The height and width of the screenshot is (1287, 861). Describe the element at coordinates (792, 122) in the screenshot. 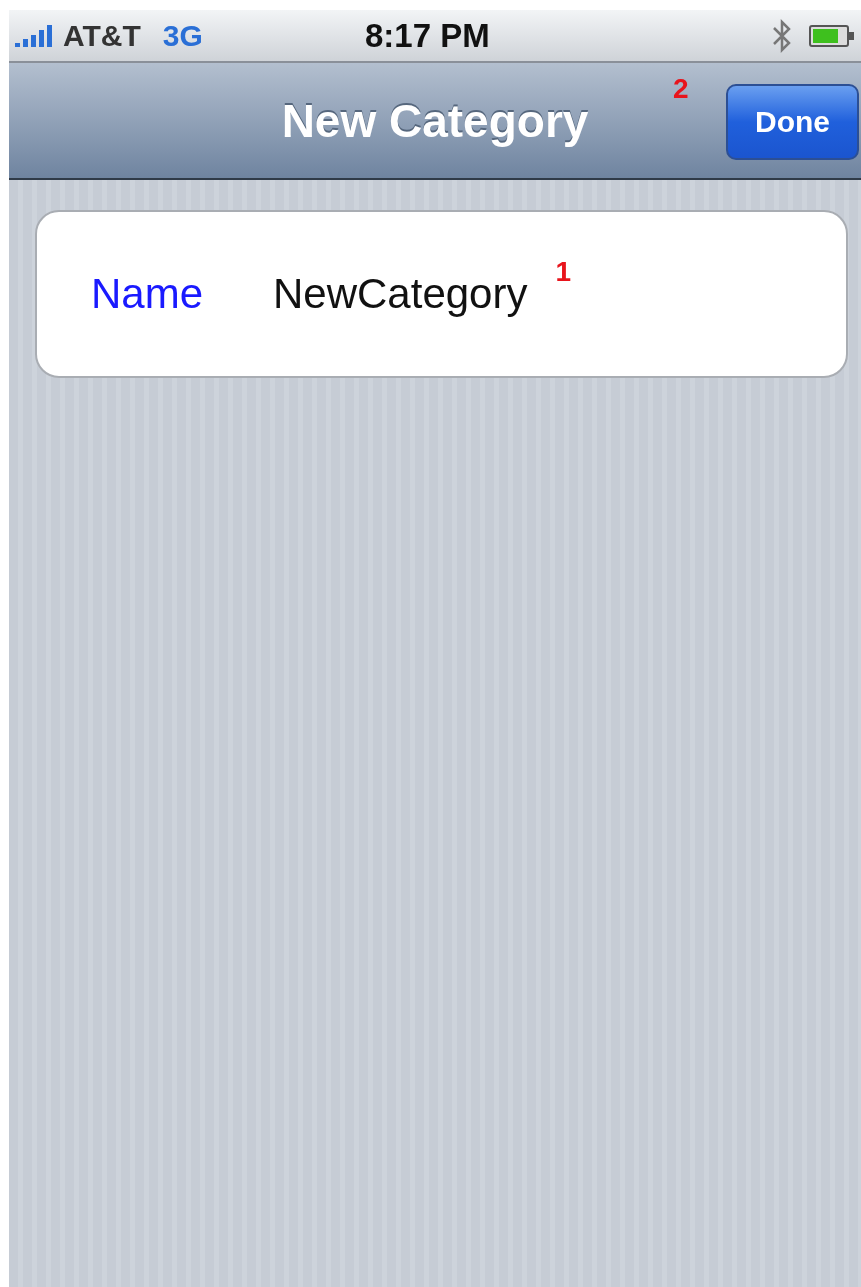

I see `done-button: Done` at that location.